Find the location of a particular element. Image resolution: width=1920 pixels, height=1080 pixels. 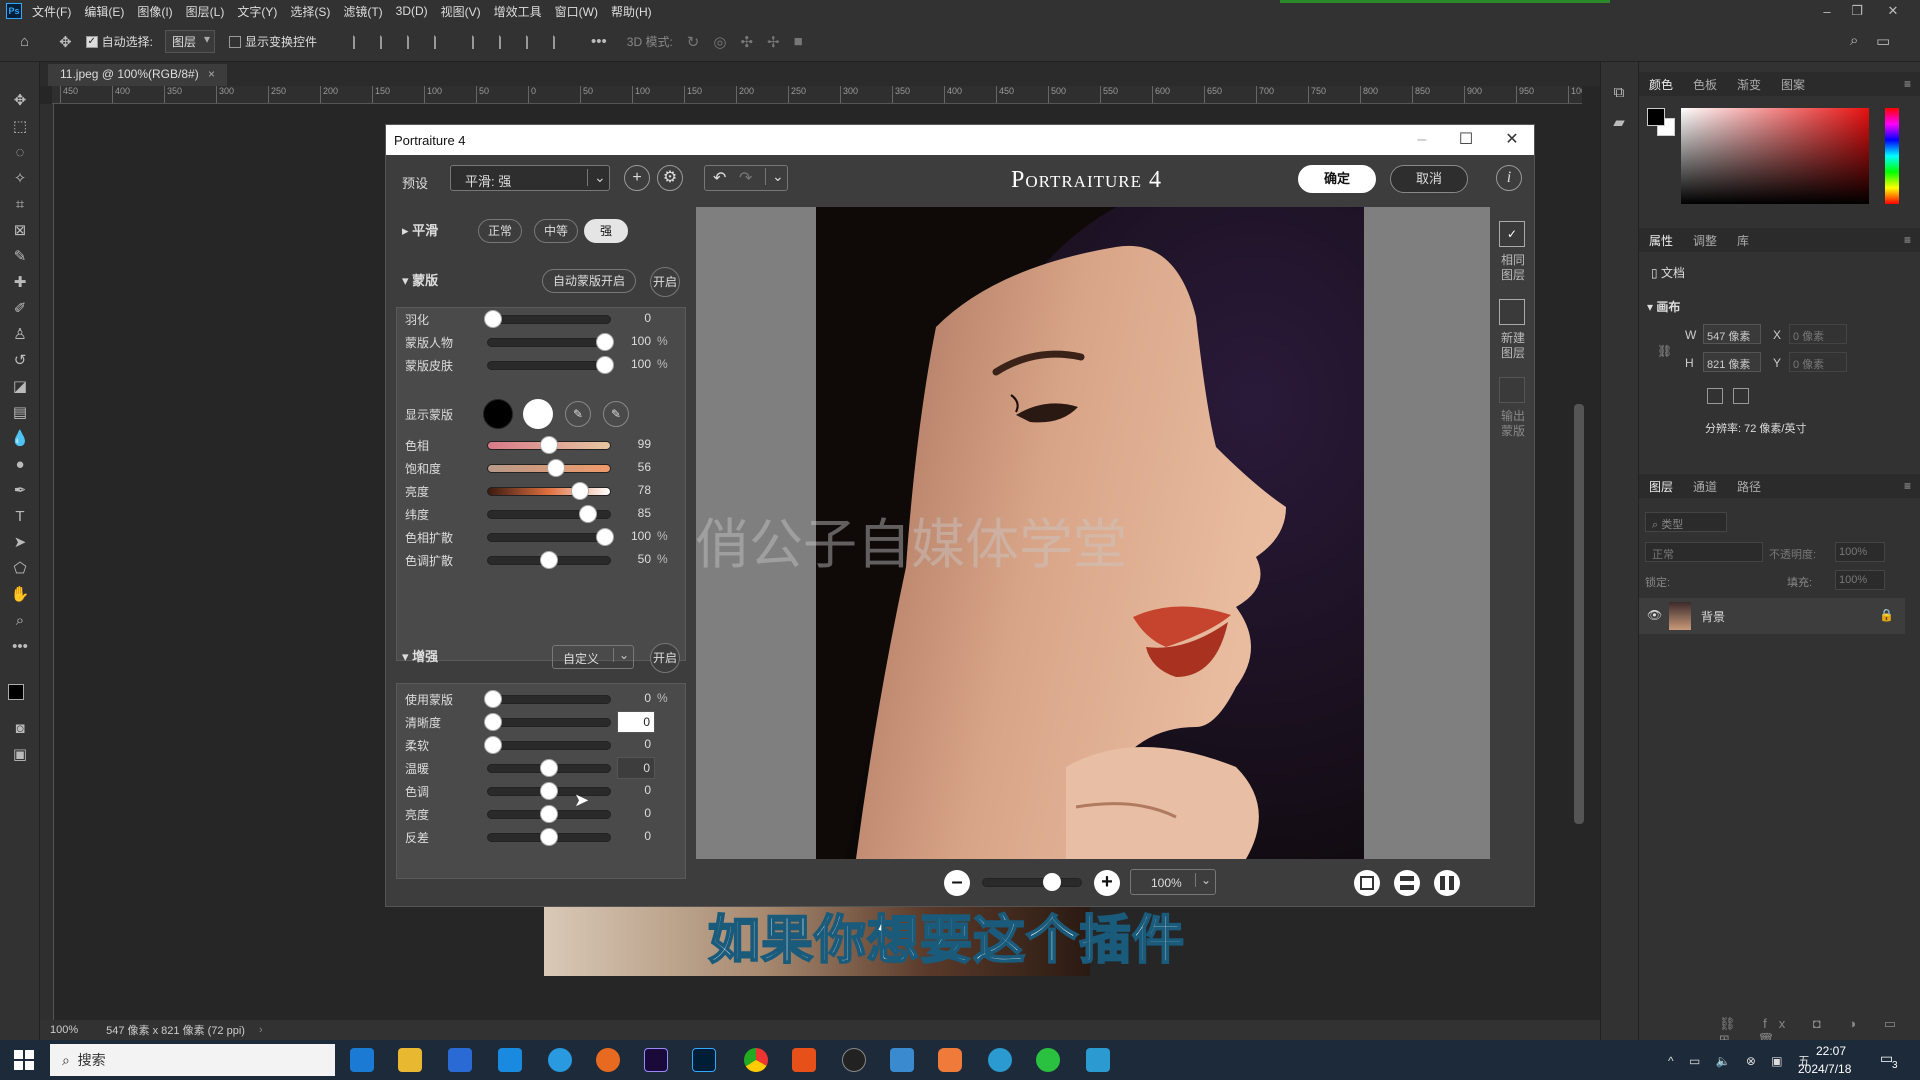

marquee-tool-icon: ⬚ is located at coordinates (20, 127).